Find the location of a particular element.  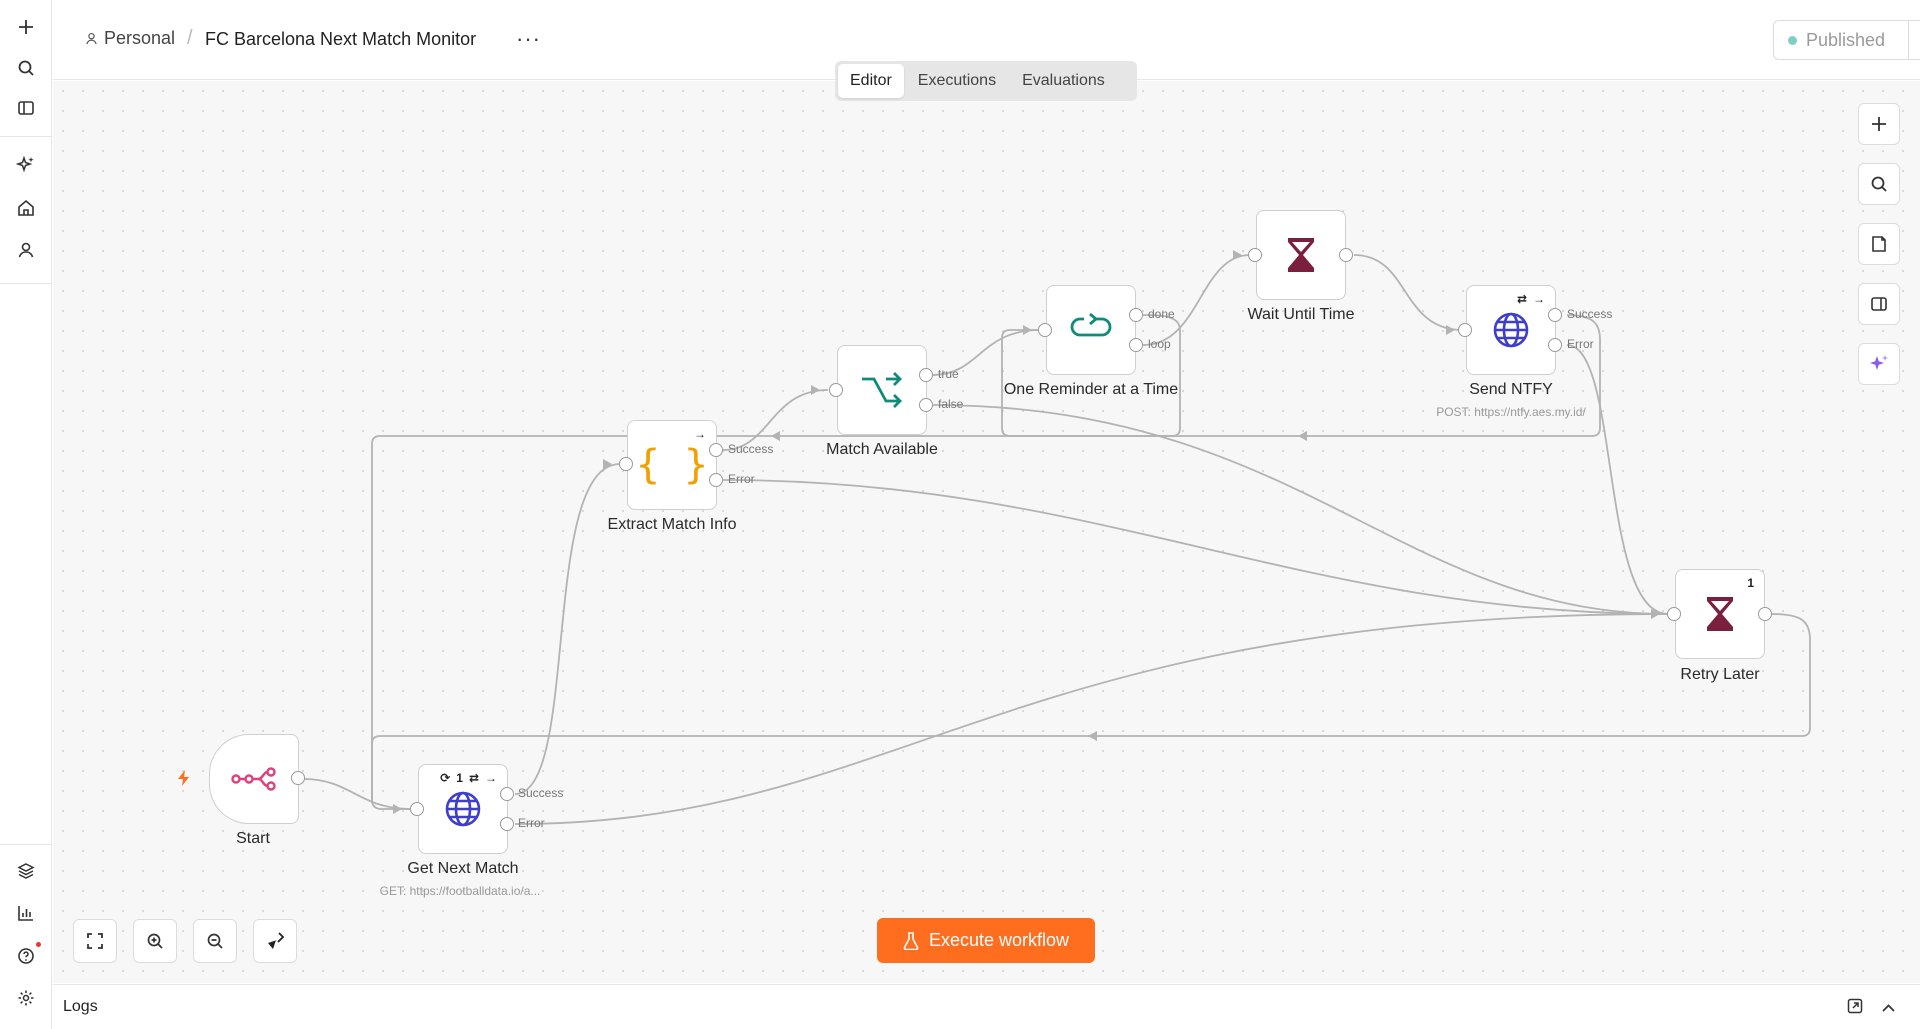

globe-icon is located at coordinates (463, 809).